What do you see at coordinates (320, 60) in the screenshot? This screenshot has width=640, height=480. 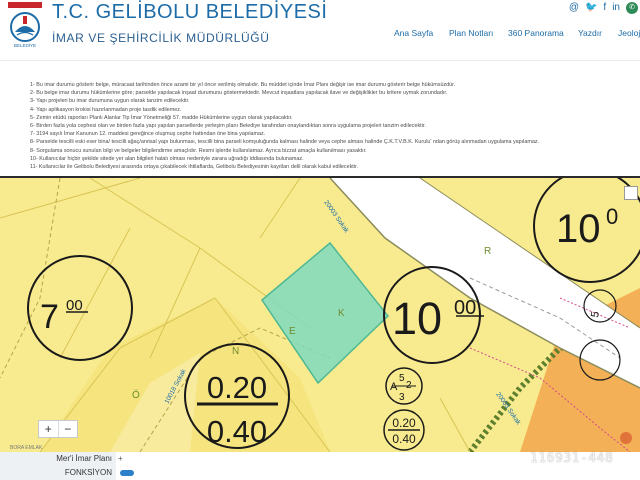 I see `header-divider` at bounding box center [320, 60].